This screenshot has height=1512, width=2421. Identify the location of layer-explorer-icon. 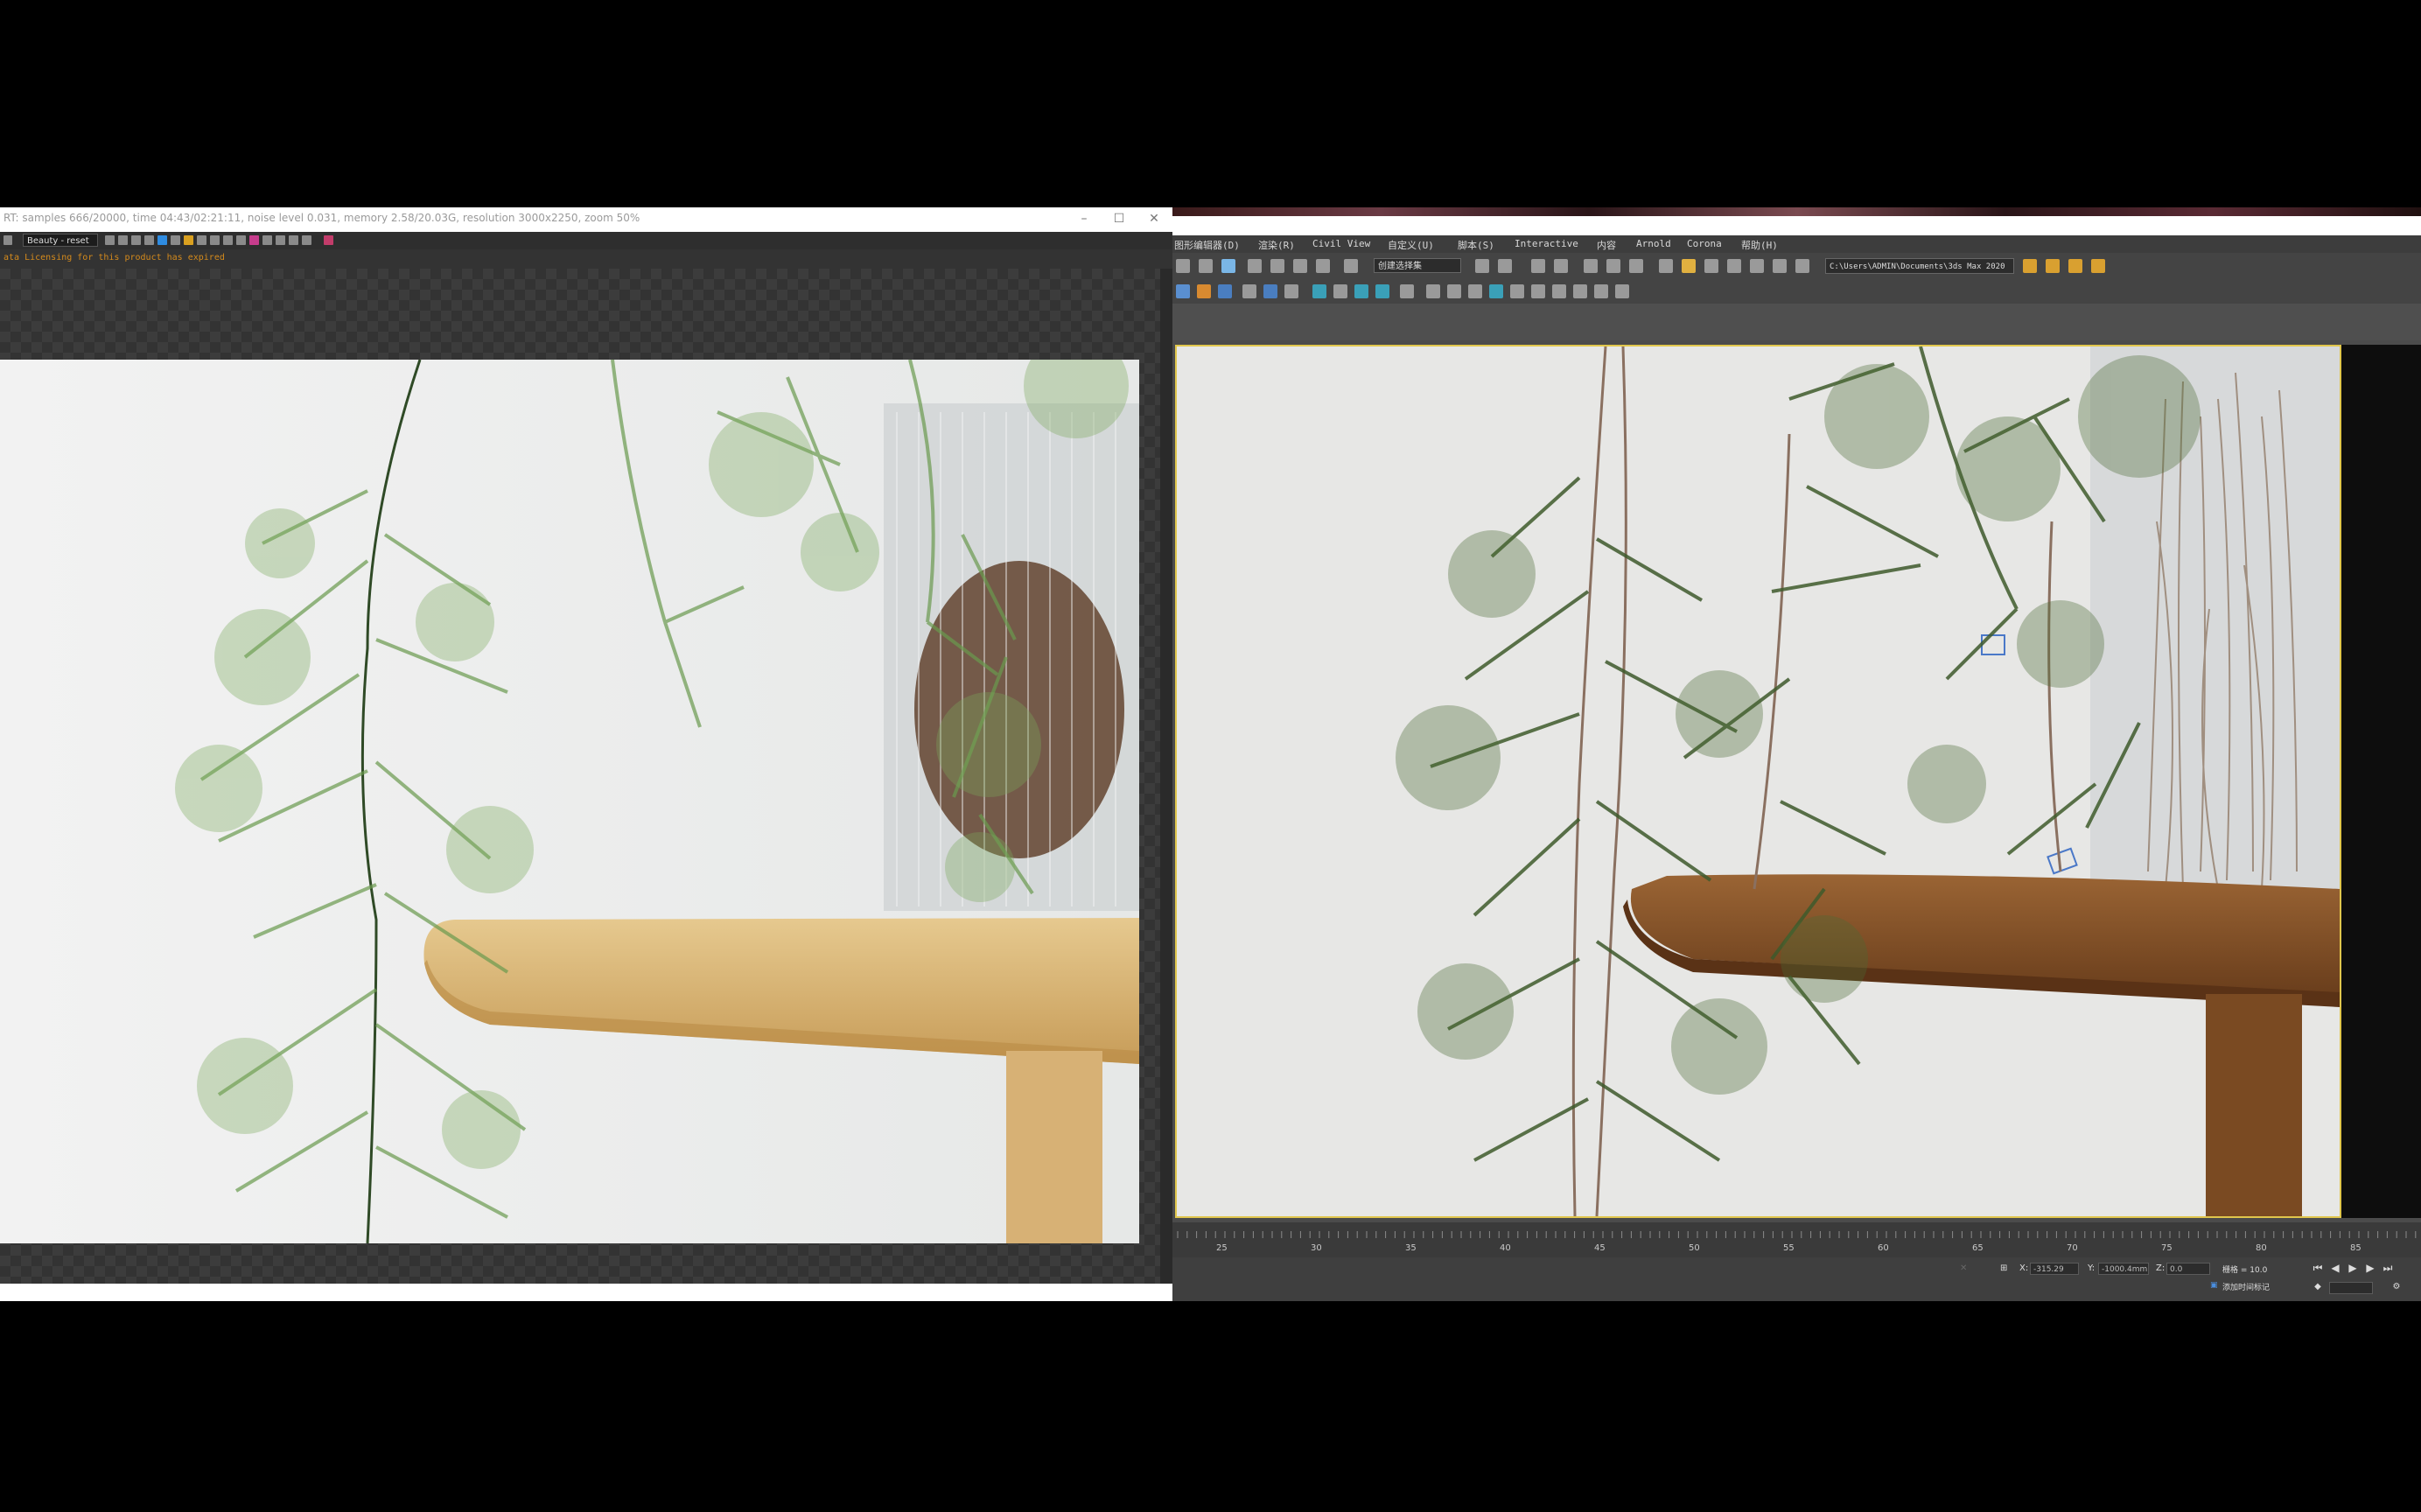
(1538, 266).